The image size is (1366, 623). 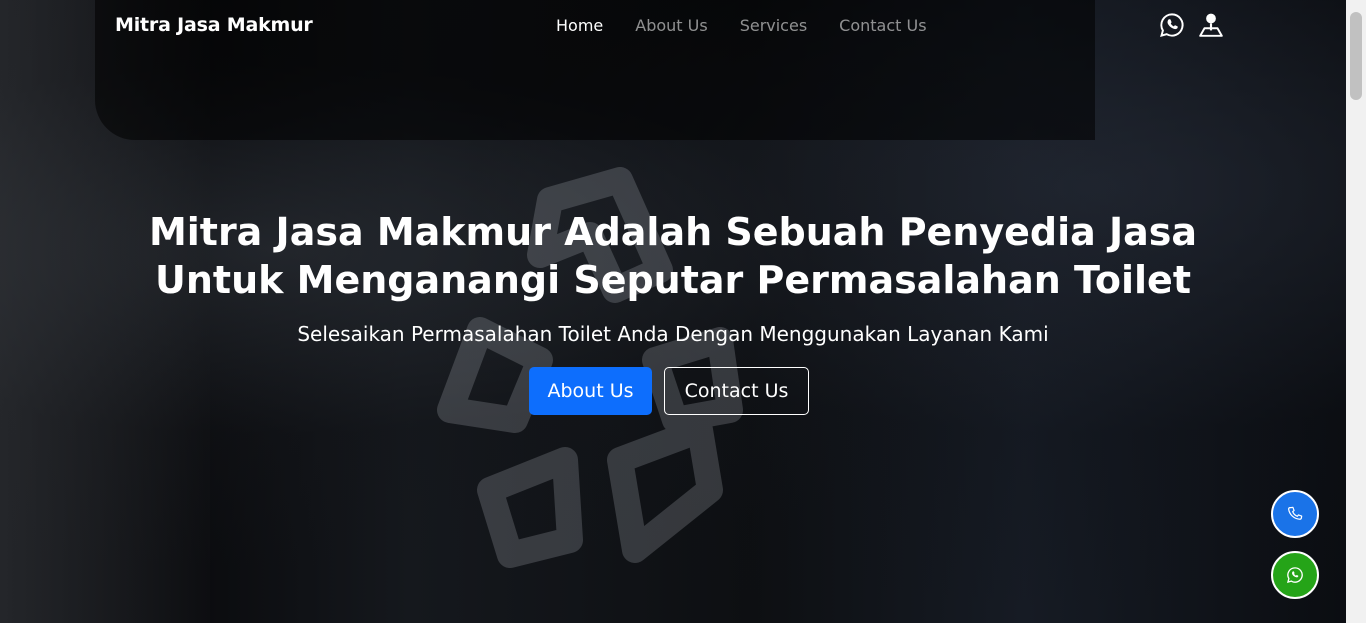 I want to click on nav-item-services: Services, so click(x=773, y=25).